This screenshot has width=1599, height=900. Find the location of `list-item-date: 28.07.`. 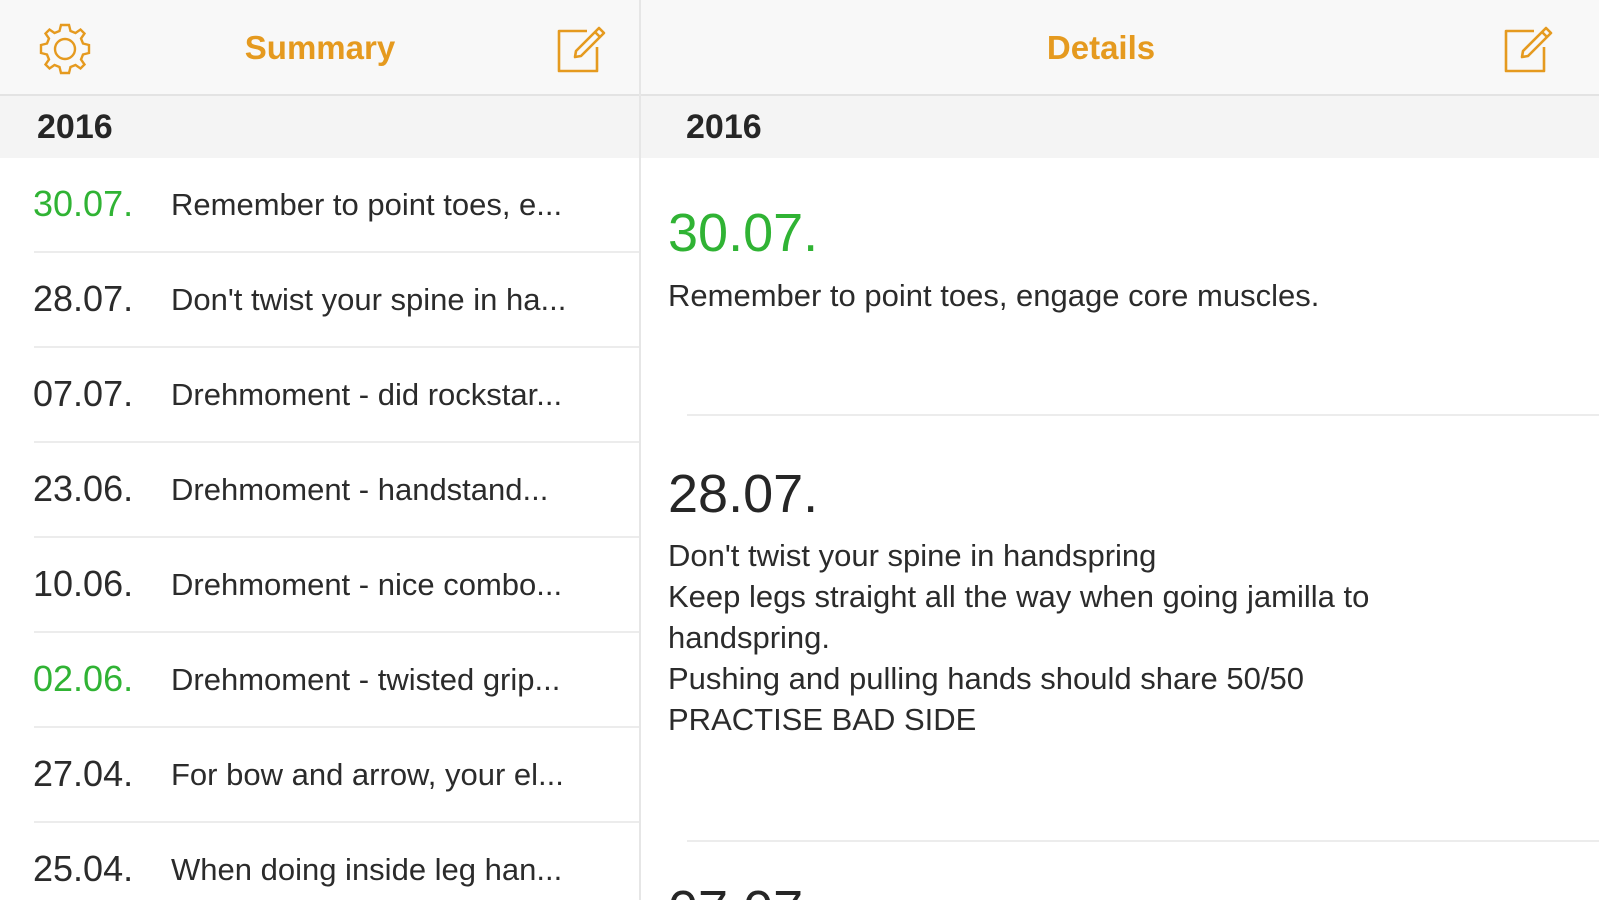

list-item-date: 28.07. is located at coordinates (83, 298).